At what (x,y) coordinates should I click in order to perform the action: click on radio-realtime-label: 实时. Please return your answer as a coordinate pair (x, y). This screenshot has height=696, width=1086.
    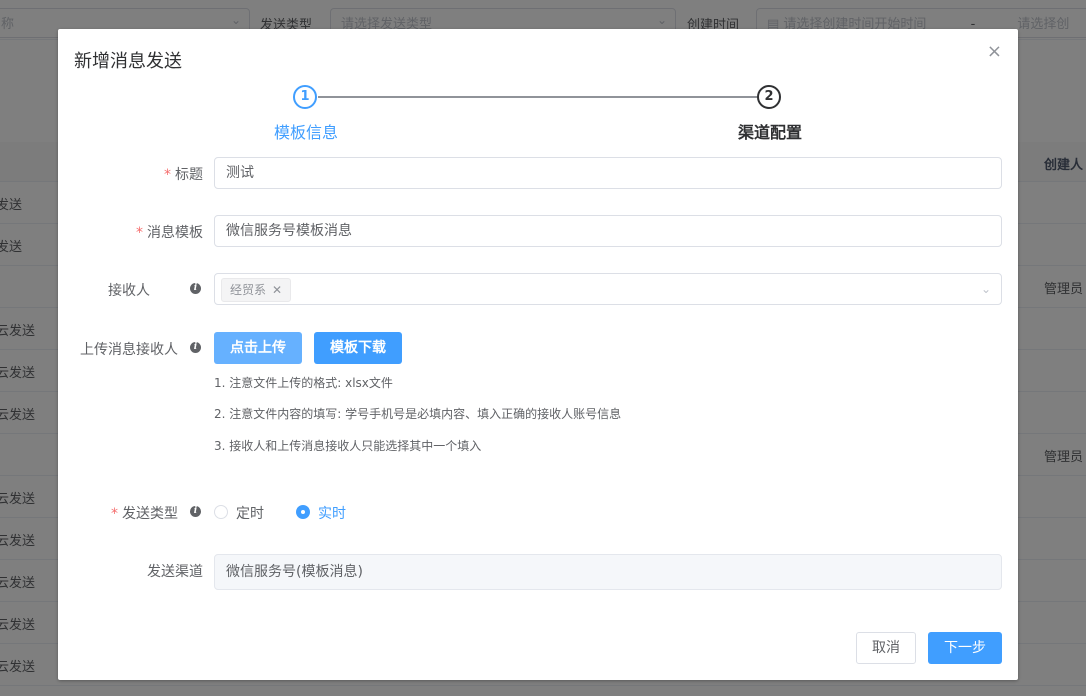
    Looking at the image, I should click on (332, 513).